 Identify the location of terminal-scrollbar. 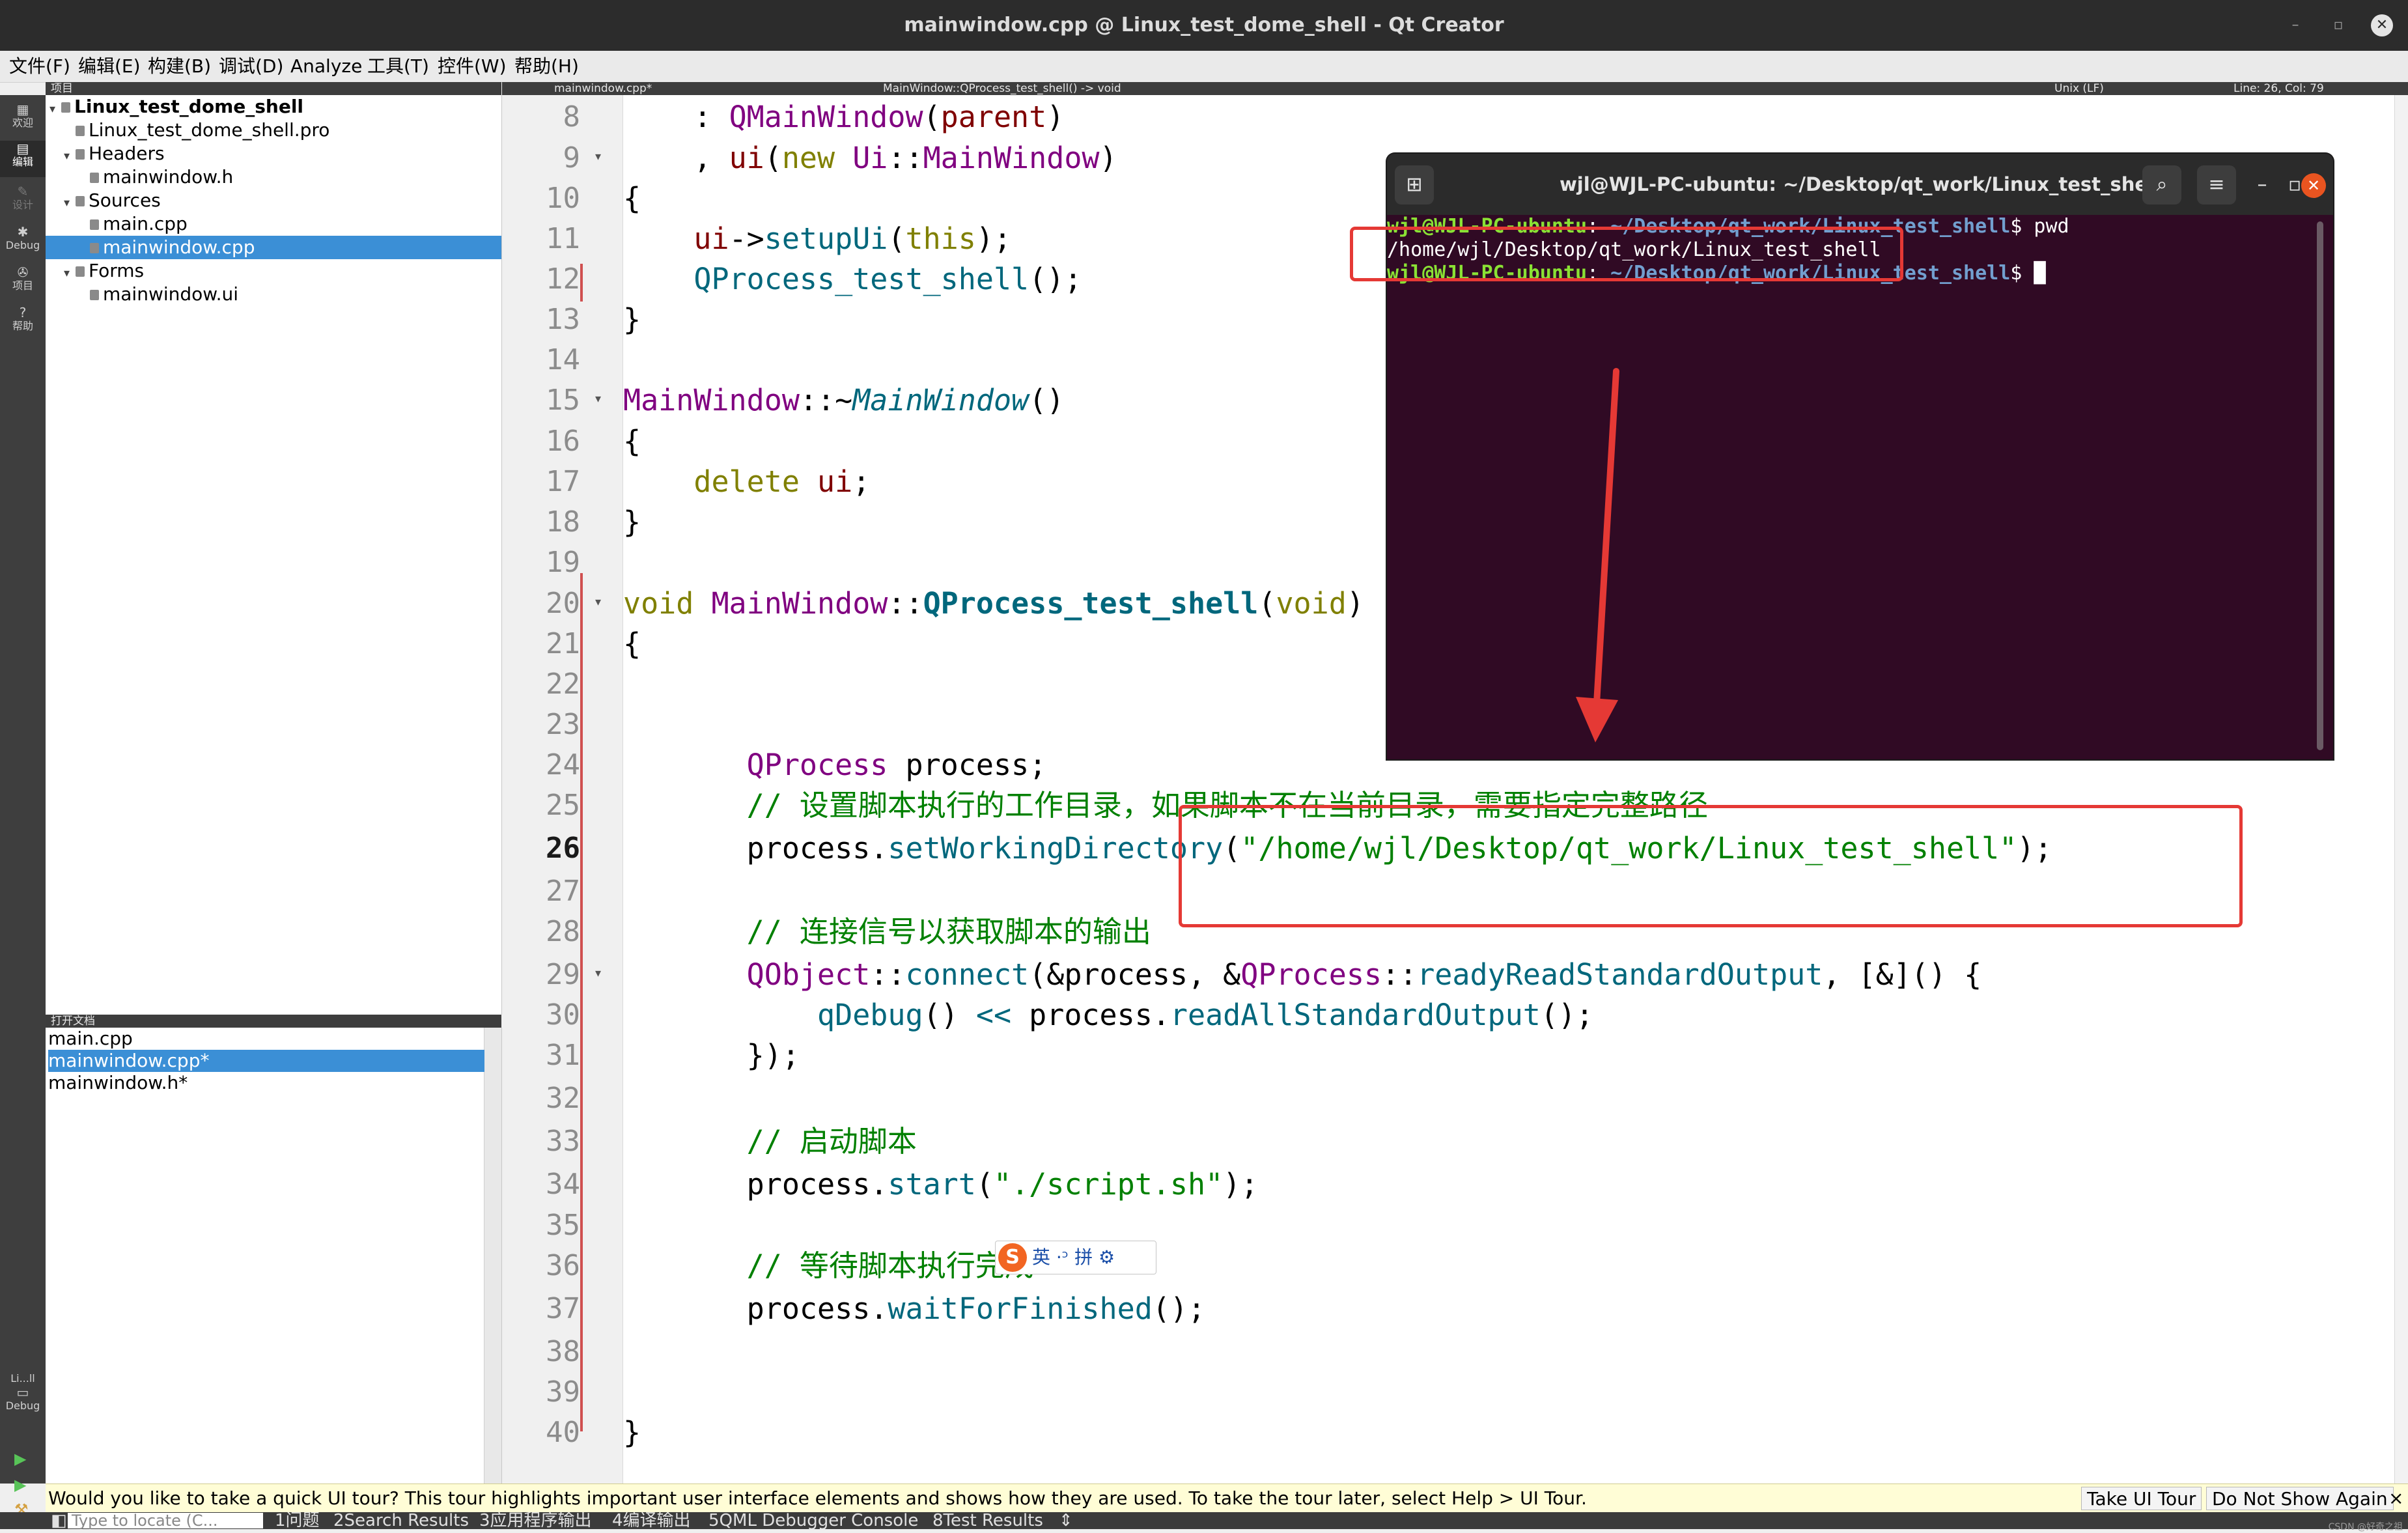
(2320, 485).